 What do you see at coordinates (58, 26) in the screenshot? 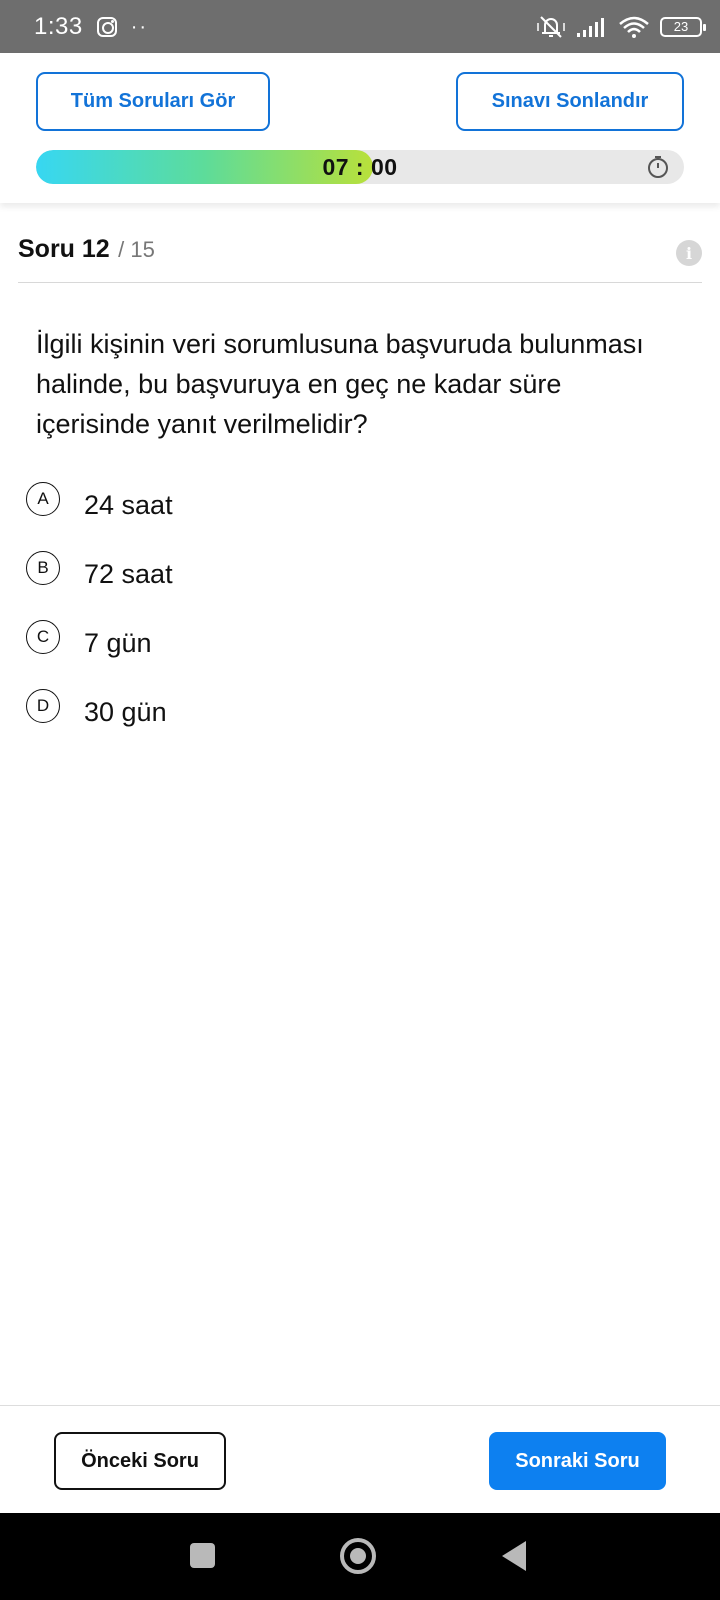
I see `status-time: 1:33` at bounding box center [58, 26].